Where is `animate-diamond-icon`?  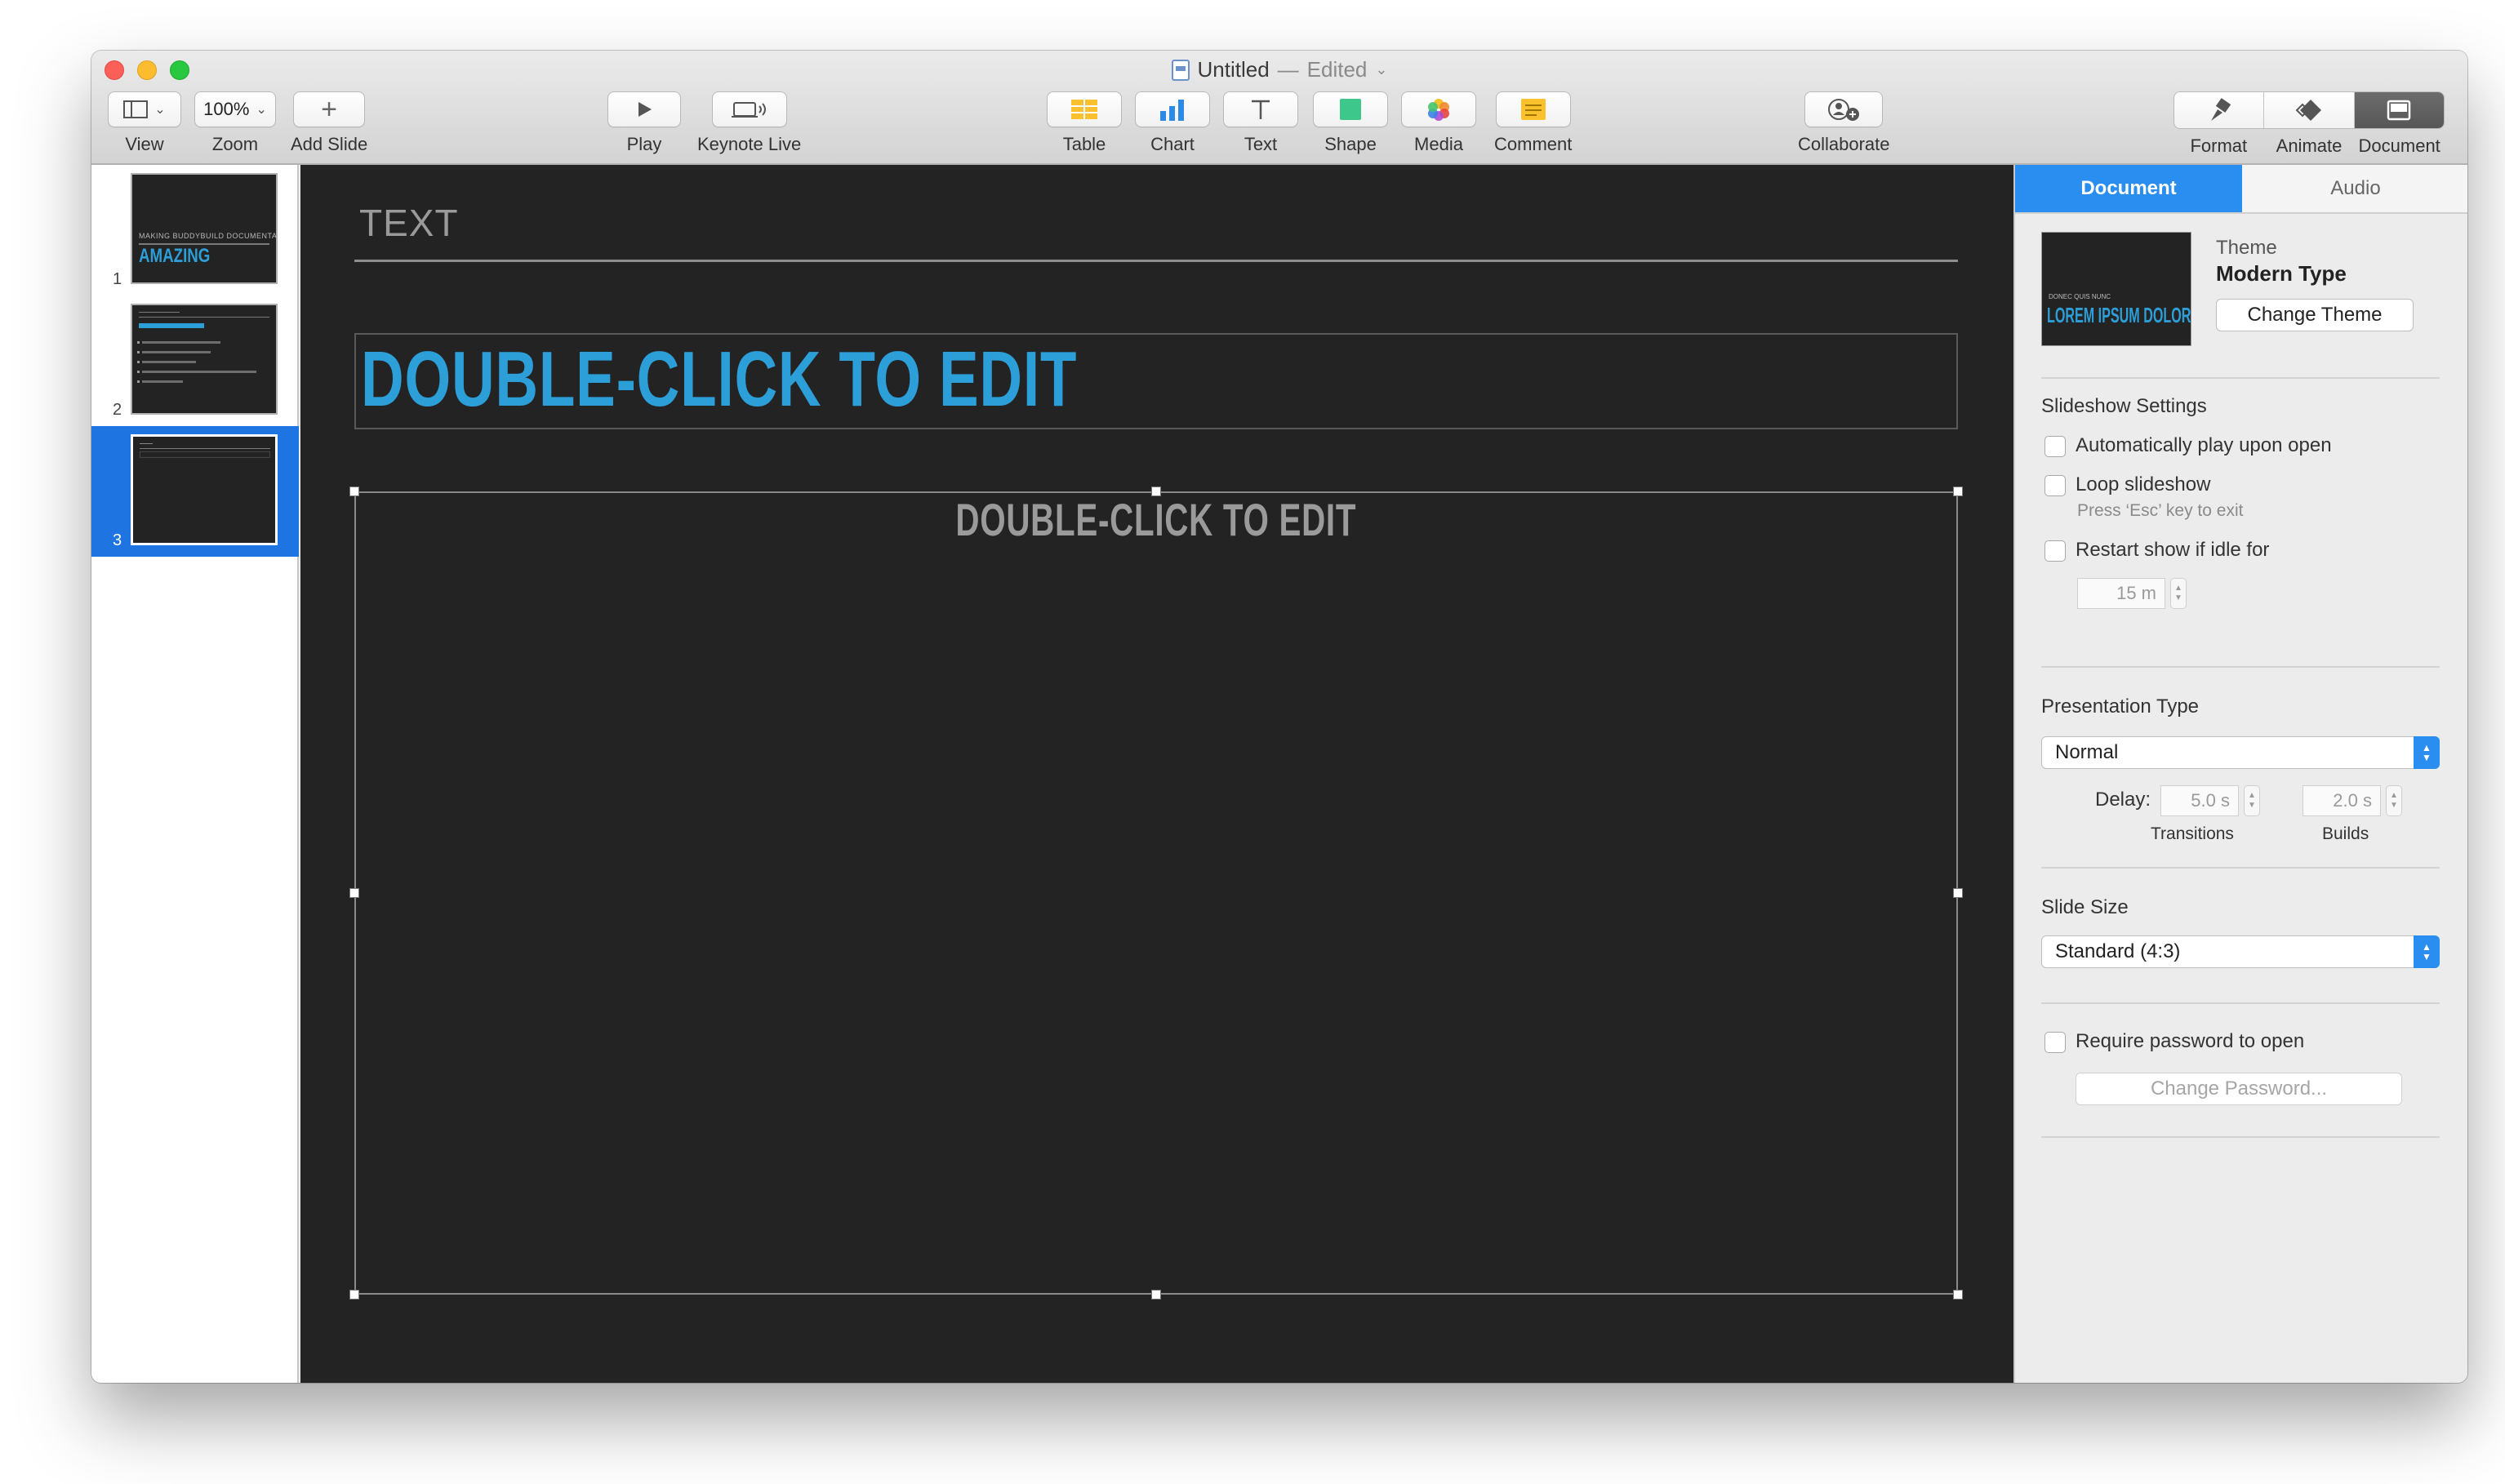
animate-diamond-icon is located at coordinates (2308, 110).